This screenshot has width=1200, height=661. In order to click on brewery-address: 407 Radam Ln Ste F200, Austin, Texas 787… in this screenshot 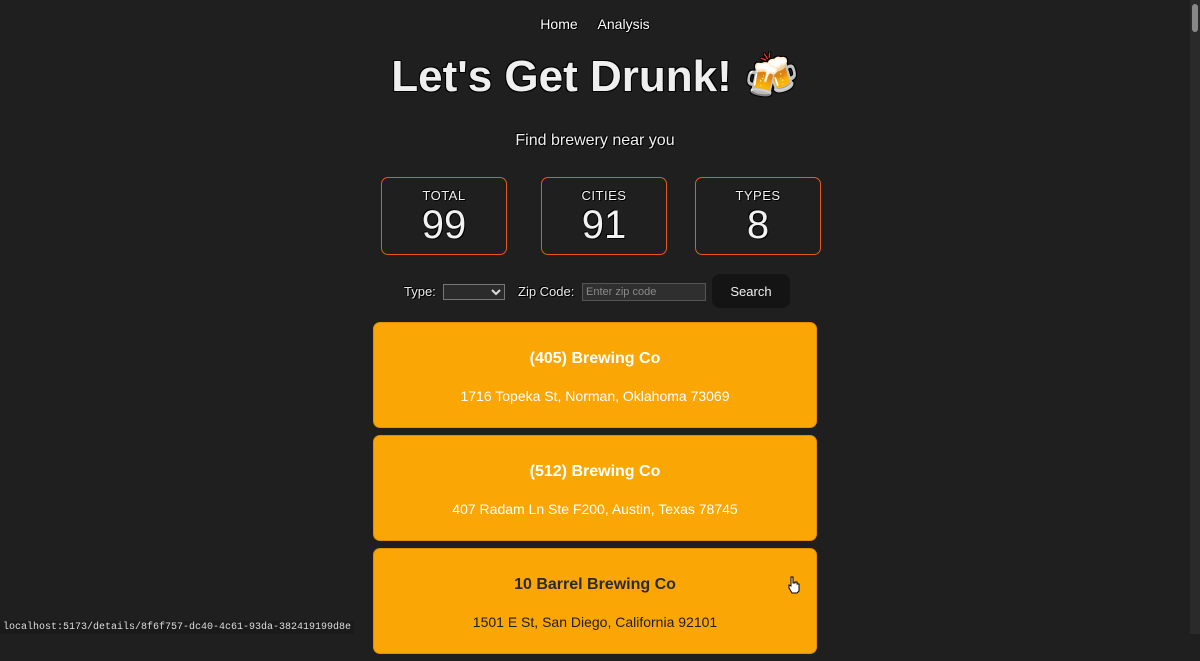, I will do `click(595, 509)`.